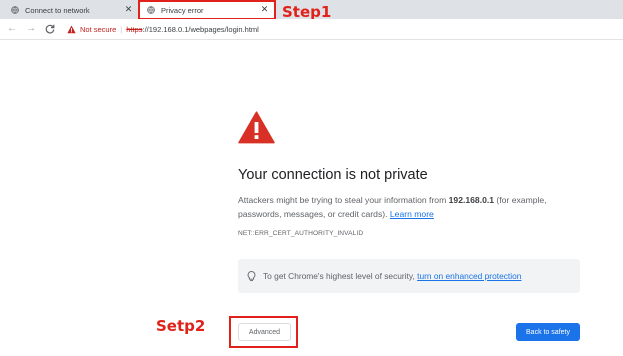  Describe the element at coordinates (256, 127) in the screenshot. I see `large-warning-icon` at that location.